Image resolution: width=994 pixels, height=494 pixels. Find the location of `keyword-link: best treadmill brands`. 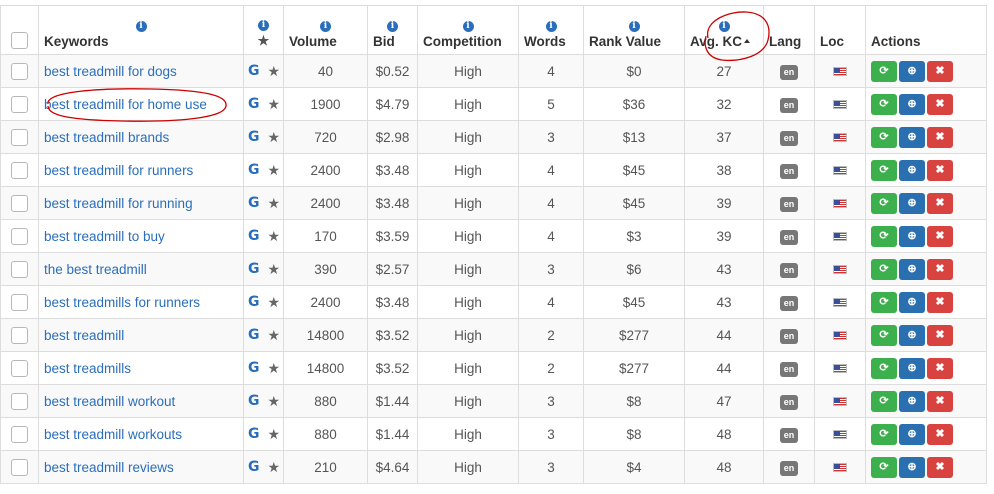

keyword-link: best treadmill brands is located at coordinates (106, 137).